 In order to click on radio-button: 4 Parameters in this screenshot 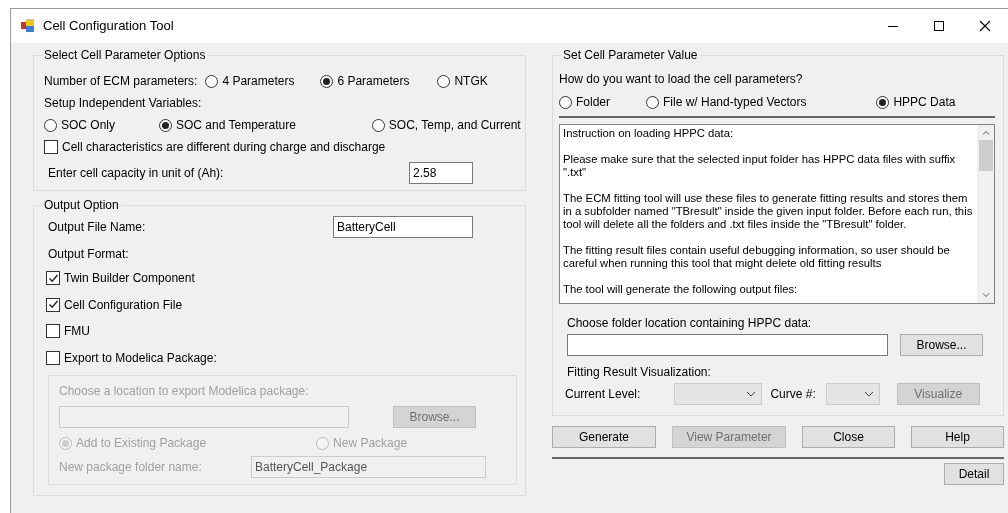, I will do `click(250, 81)`.